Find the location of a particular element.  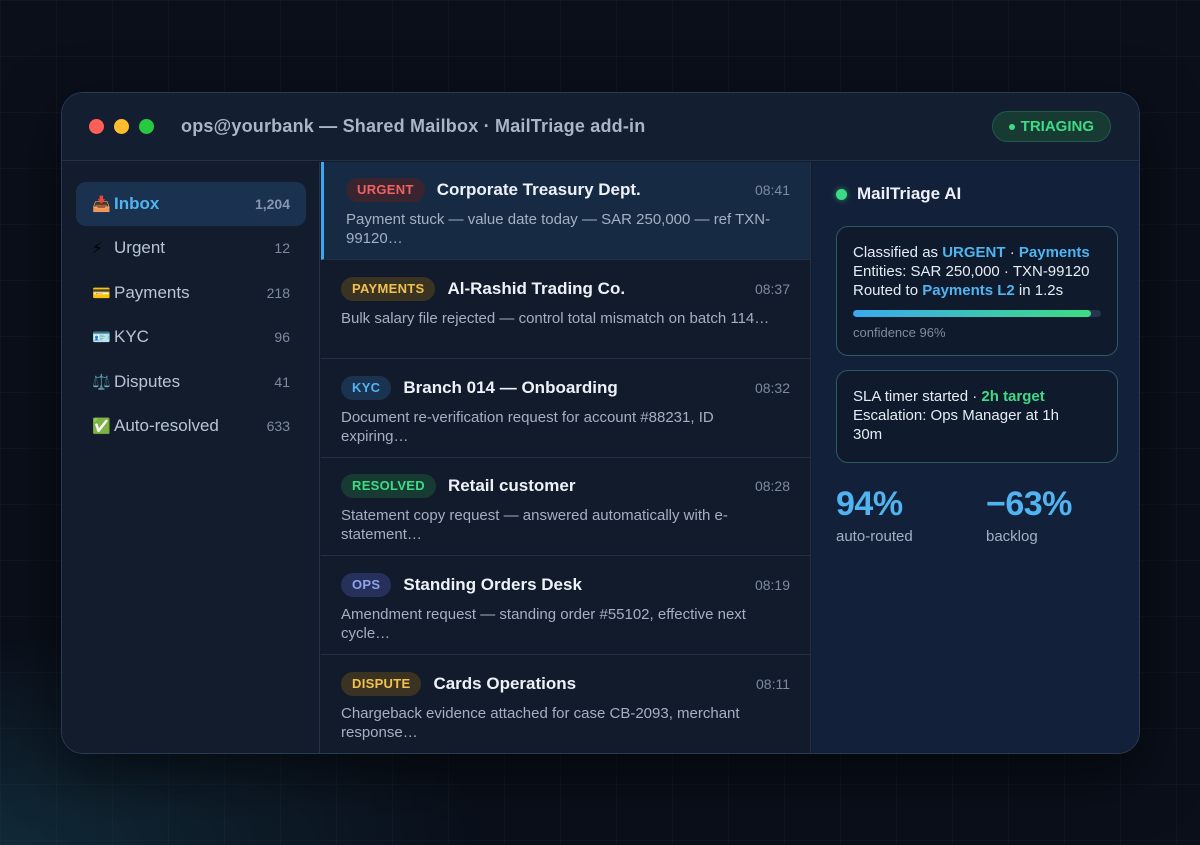

check-box-icon: ✅ is located at coordinates (101, 426).